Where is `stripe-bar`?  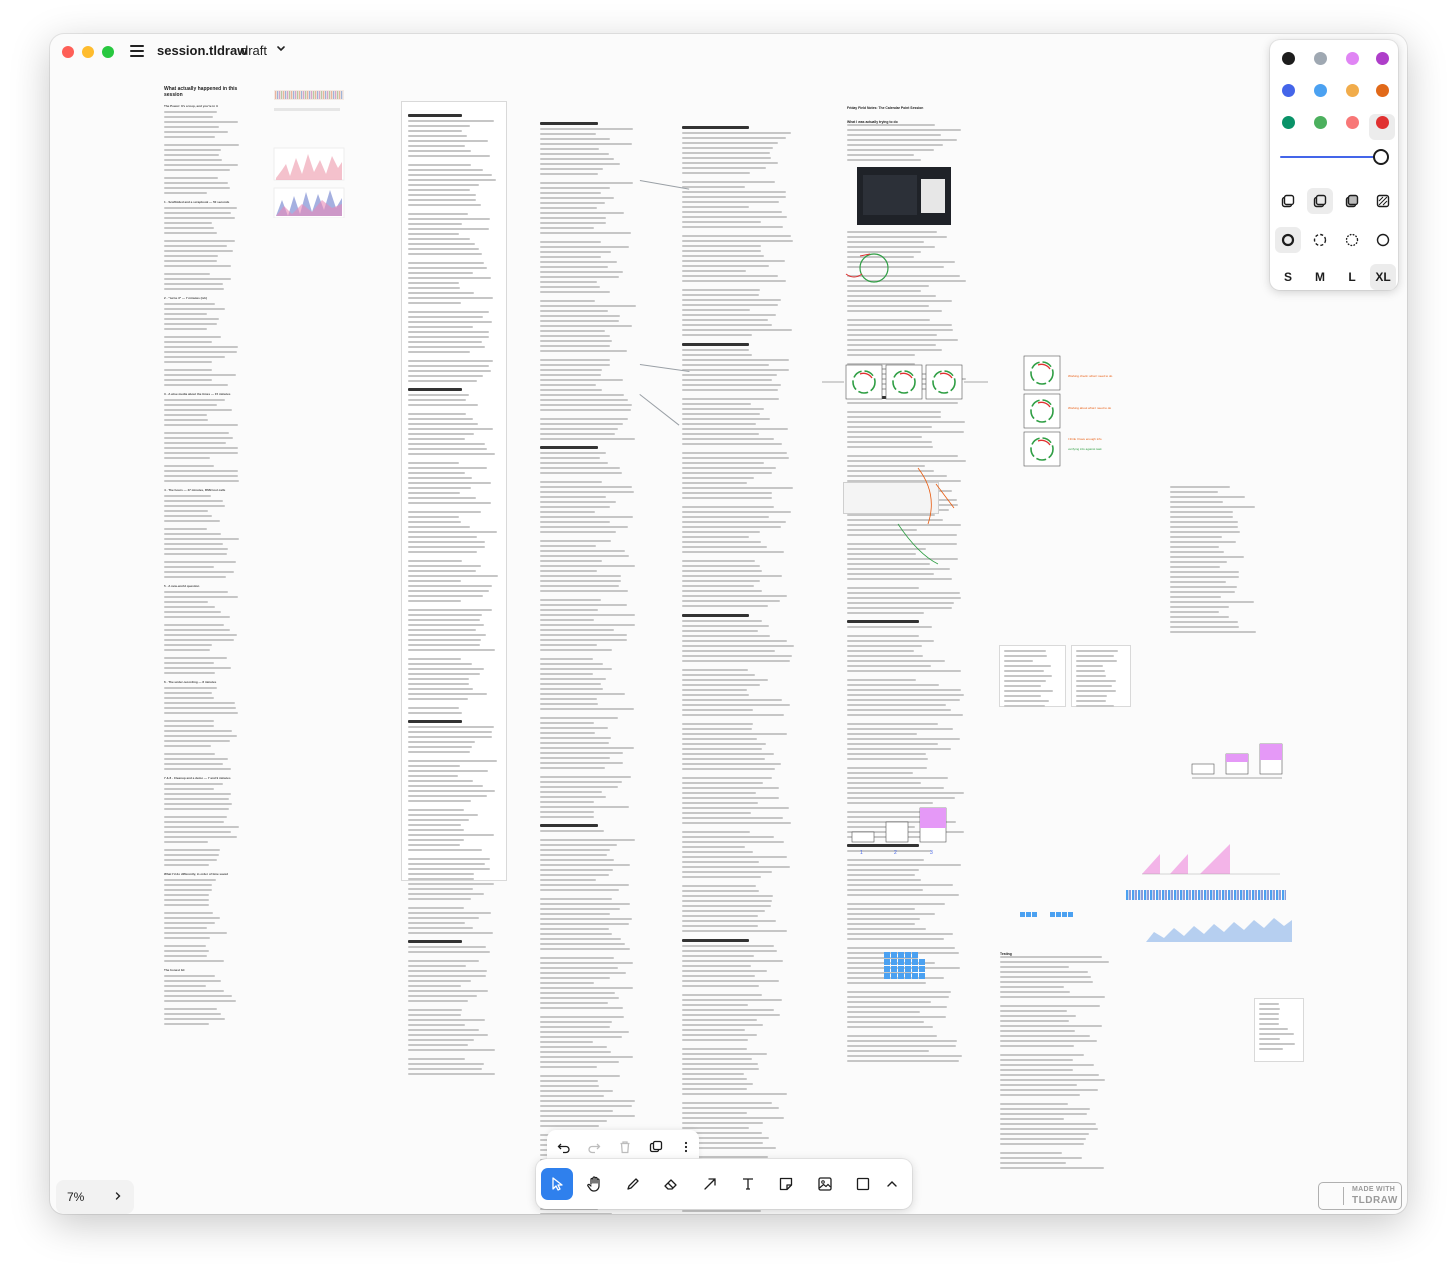
stripe-bar is located at coordinates (302, 95).